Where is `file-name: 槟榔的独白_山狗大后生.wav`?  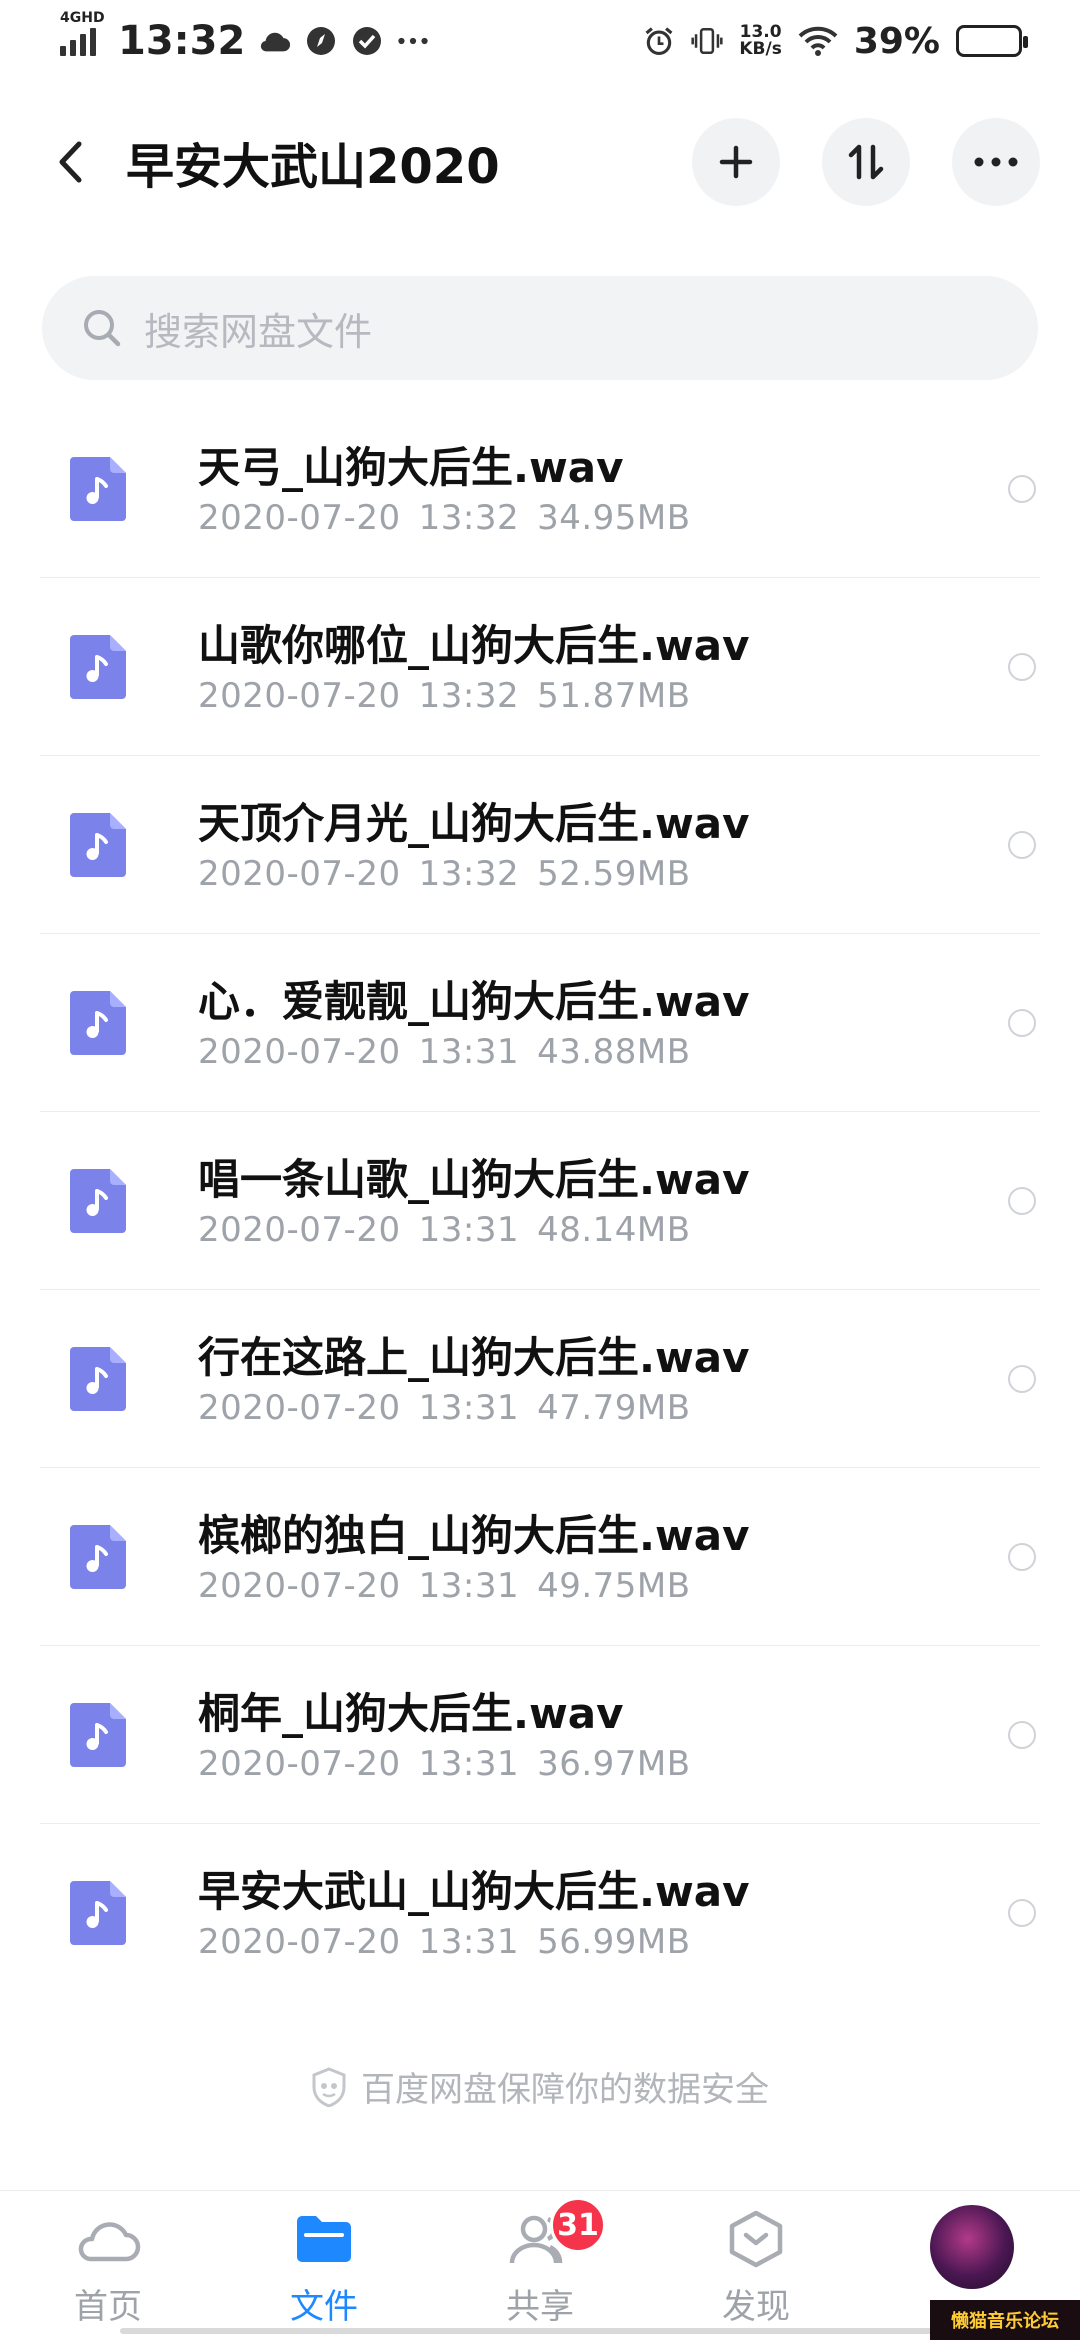 file-name: 槟榔的独白_山狗大后生.wav is located at coordinates (474, 1535).